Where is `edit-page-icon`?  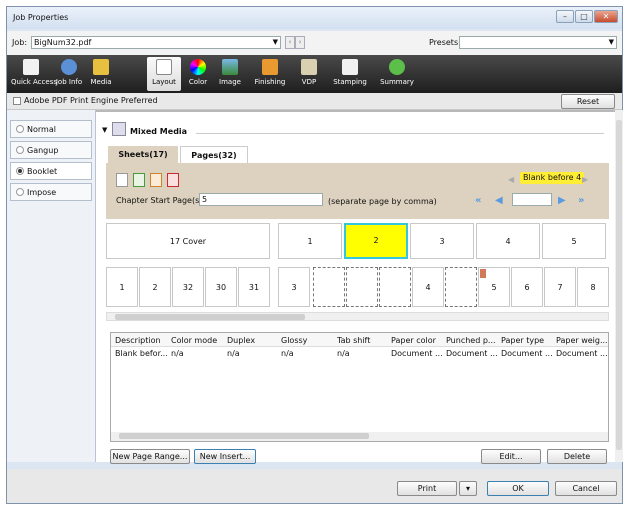 edit-page-icon is located at coordinates (156, 180).